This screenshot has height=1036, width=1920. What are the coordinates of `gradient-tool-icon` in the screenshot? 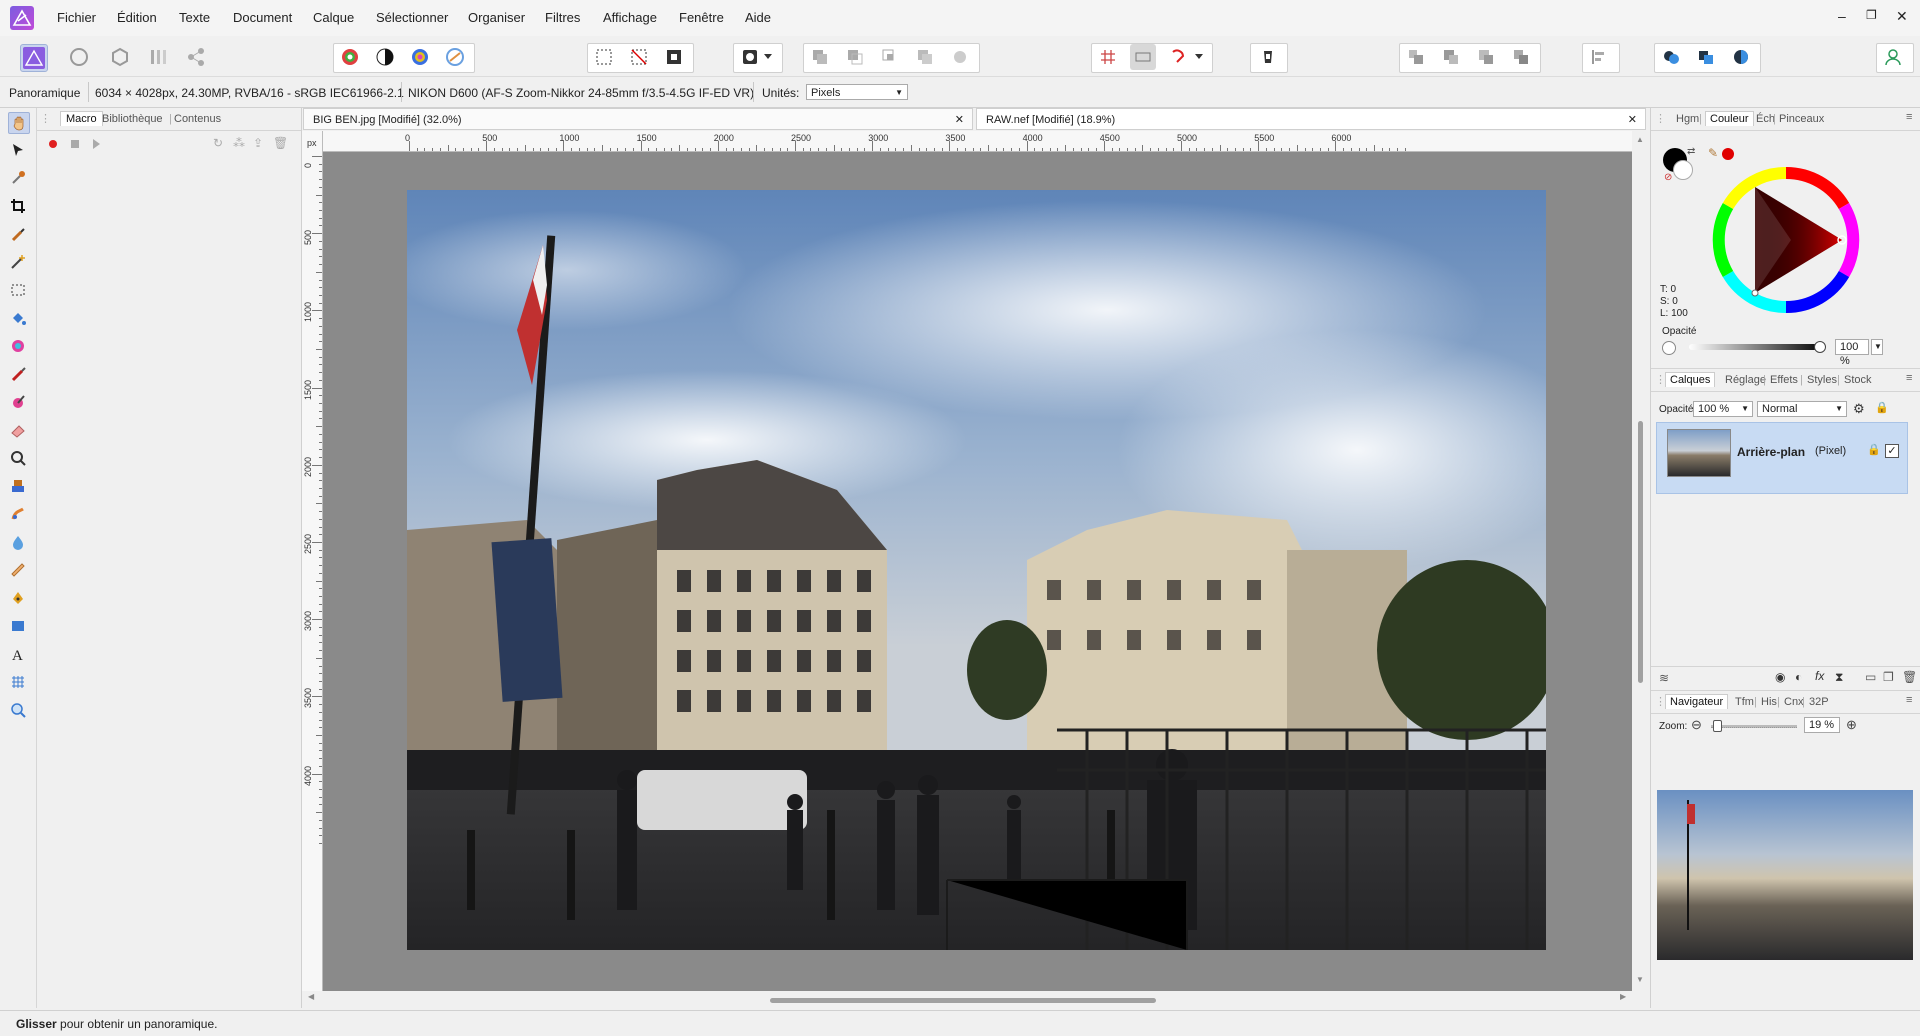 It's located at (18, 346).